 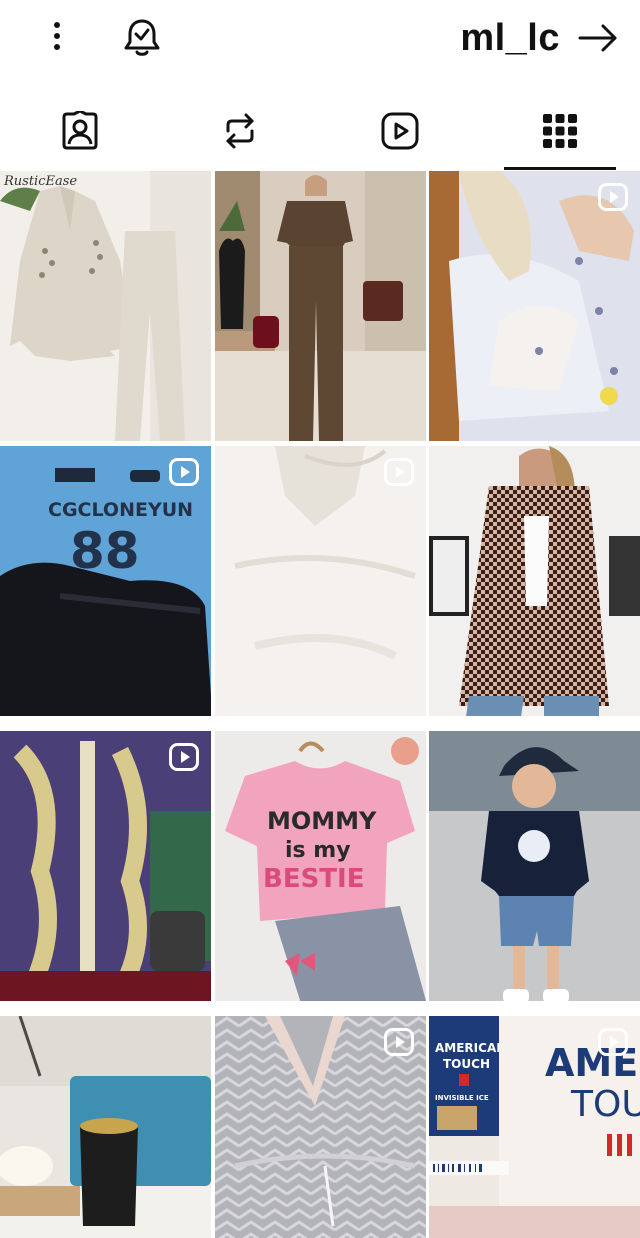 What do you see at coordinates (466, 1064) in the screenshot?
I see `product-brand-line-2: TOUCH` at bounding box center [466, 1064].